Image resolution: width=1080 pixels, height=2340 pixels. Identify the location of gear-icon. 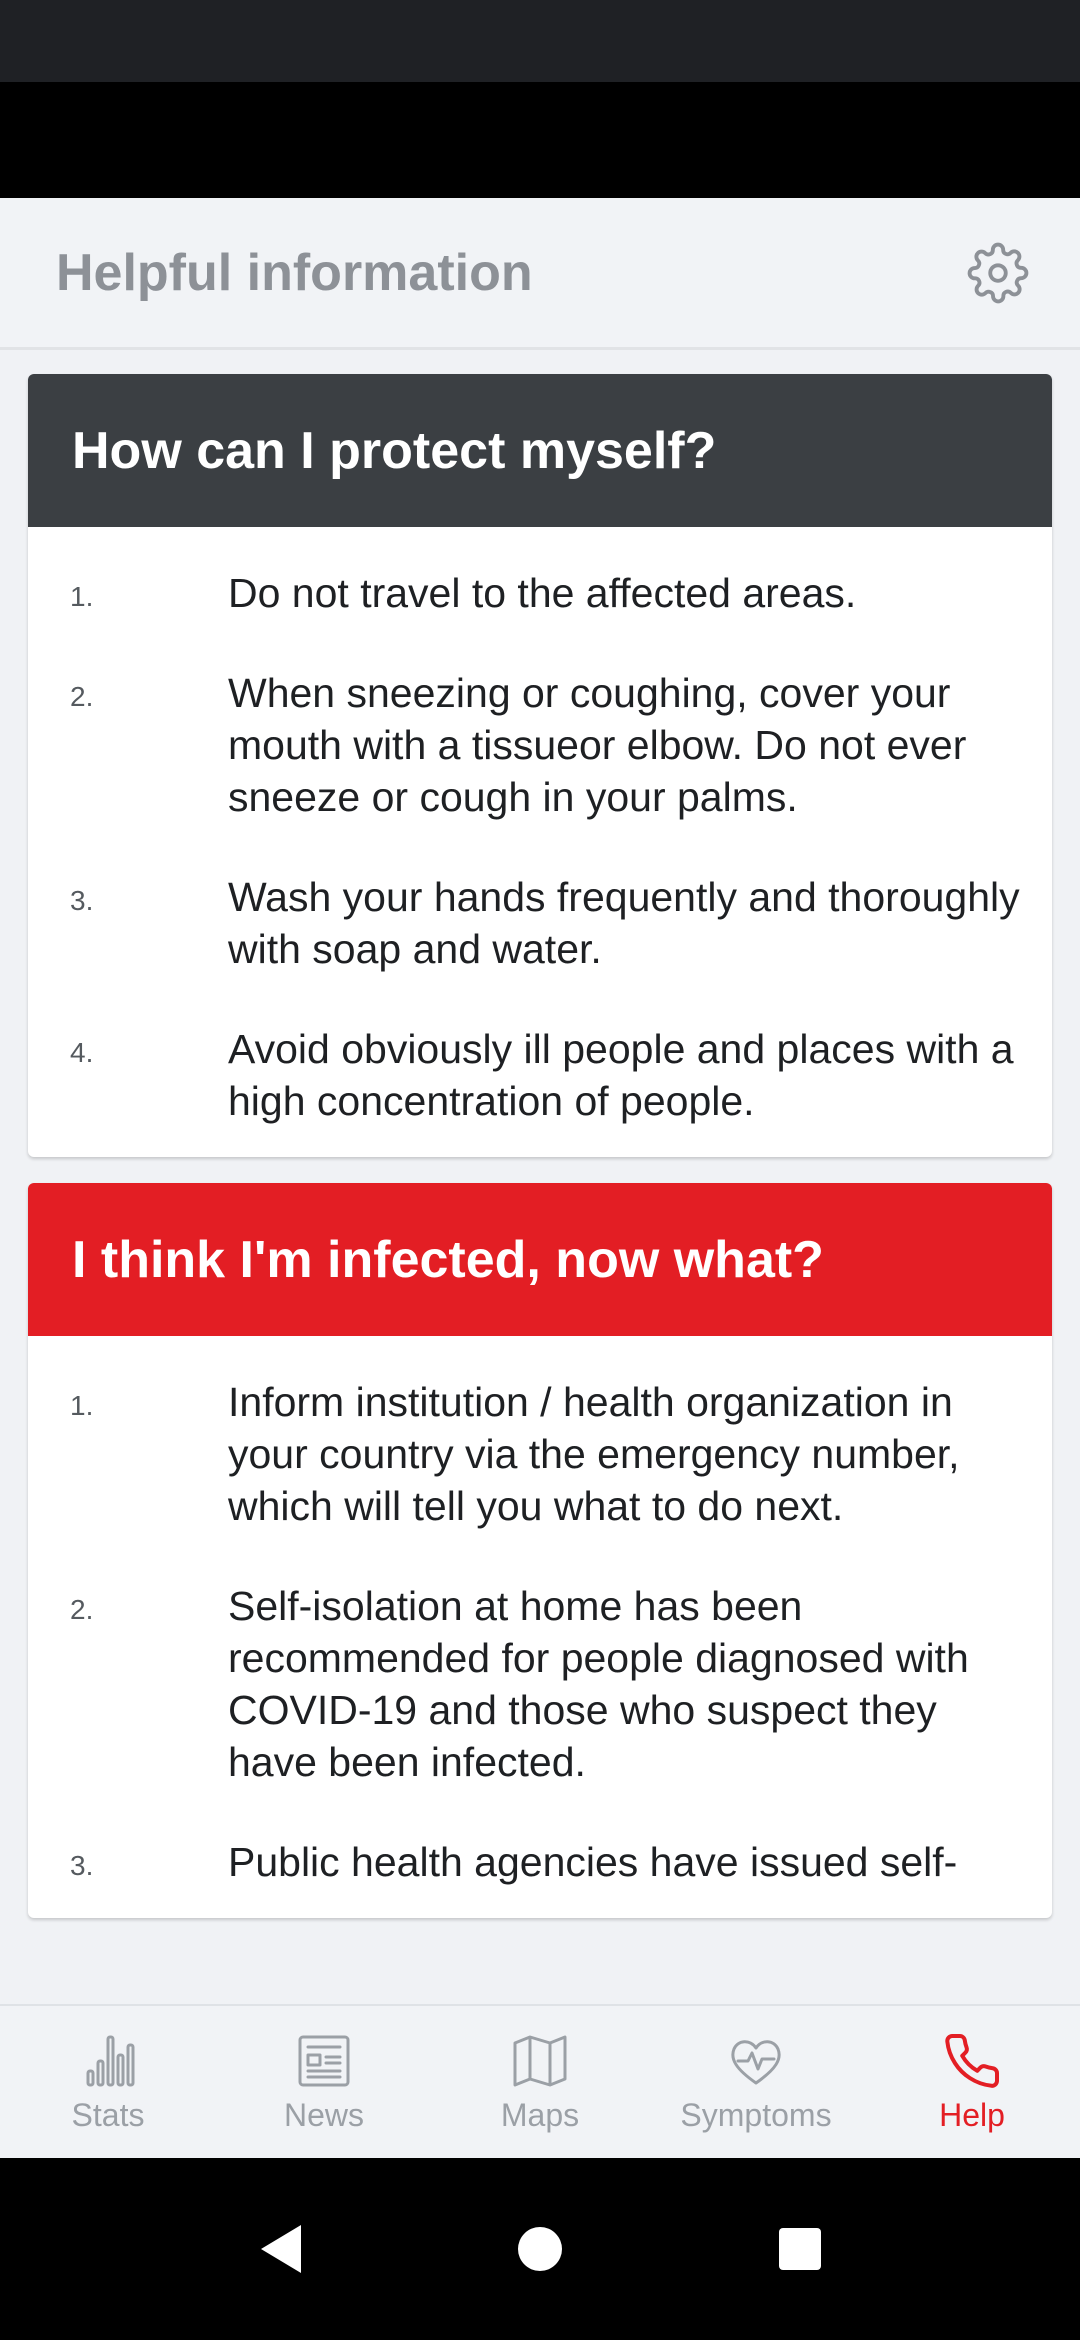
(998, 272).